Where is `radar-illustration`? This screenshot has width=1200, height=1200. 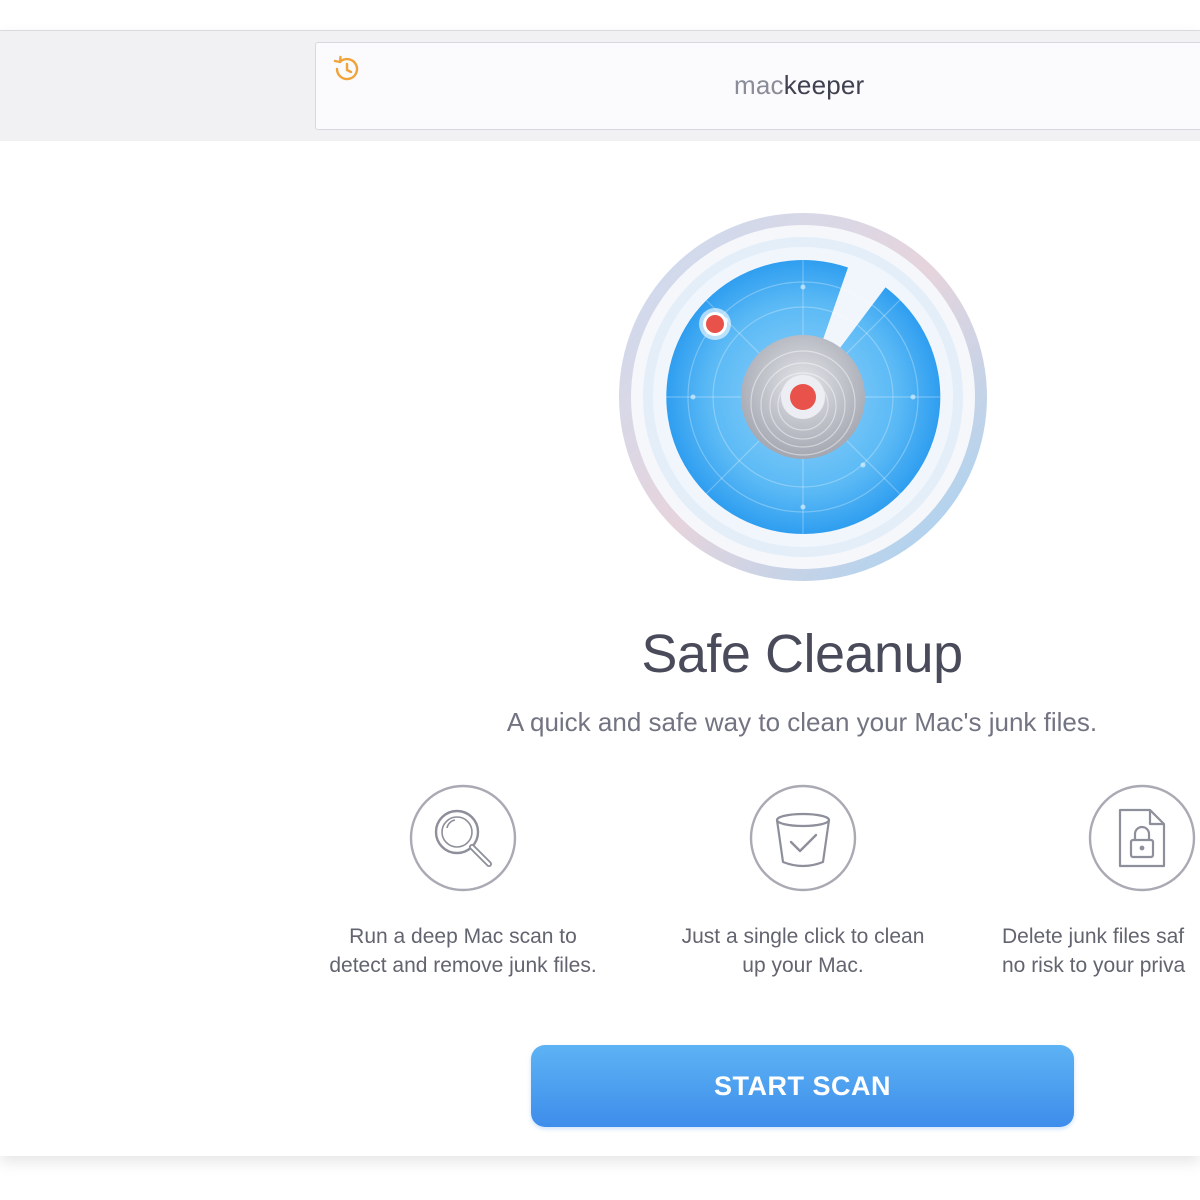 radar-illustration is located at coordinates (803, 397).